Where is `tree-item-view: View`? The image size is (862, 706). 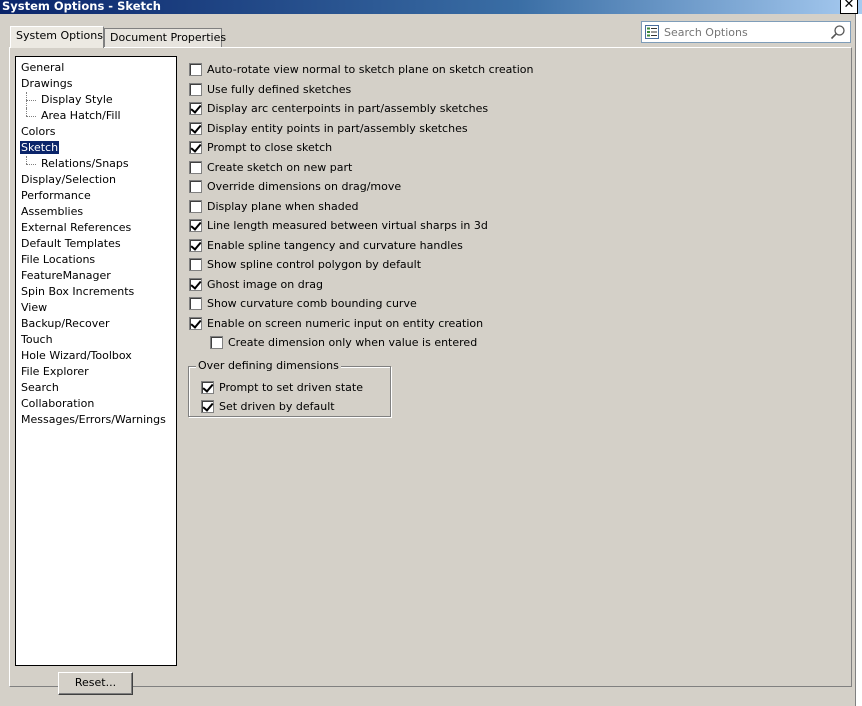
tree-item-view: View is located at coordinates (96, 308).